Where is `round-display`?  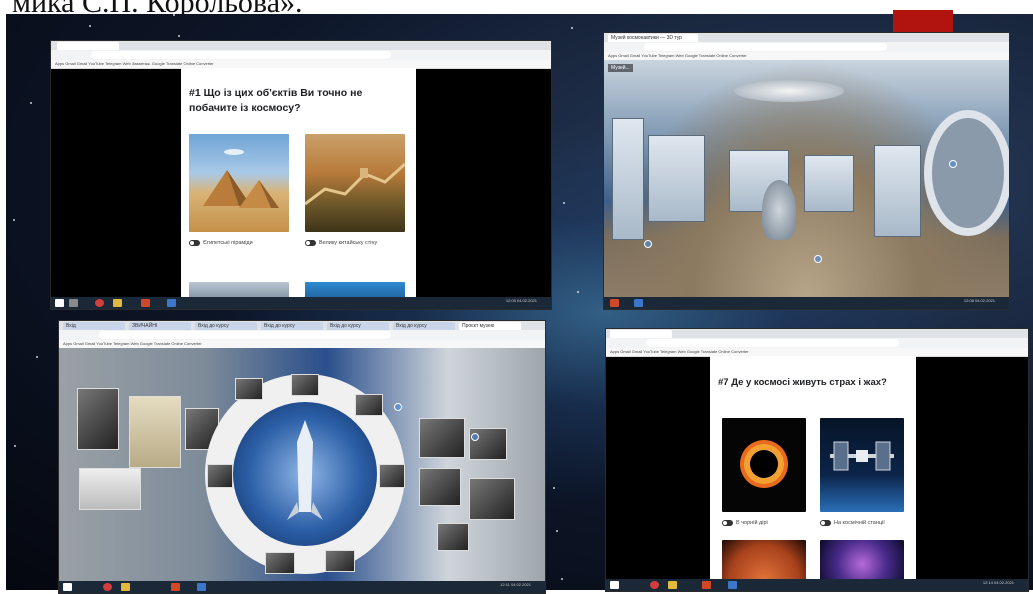
round-display is located at coordinates (966, 173).